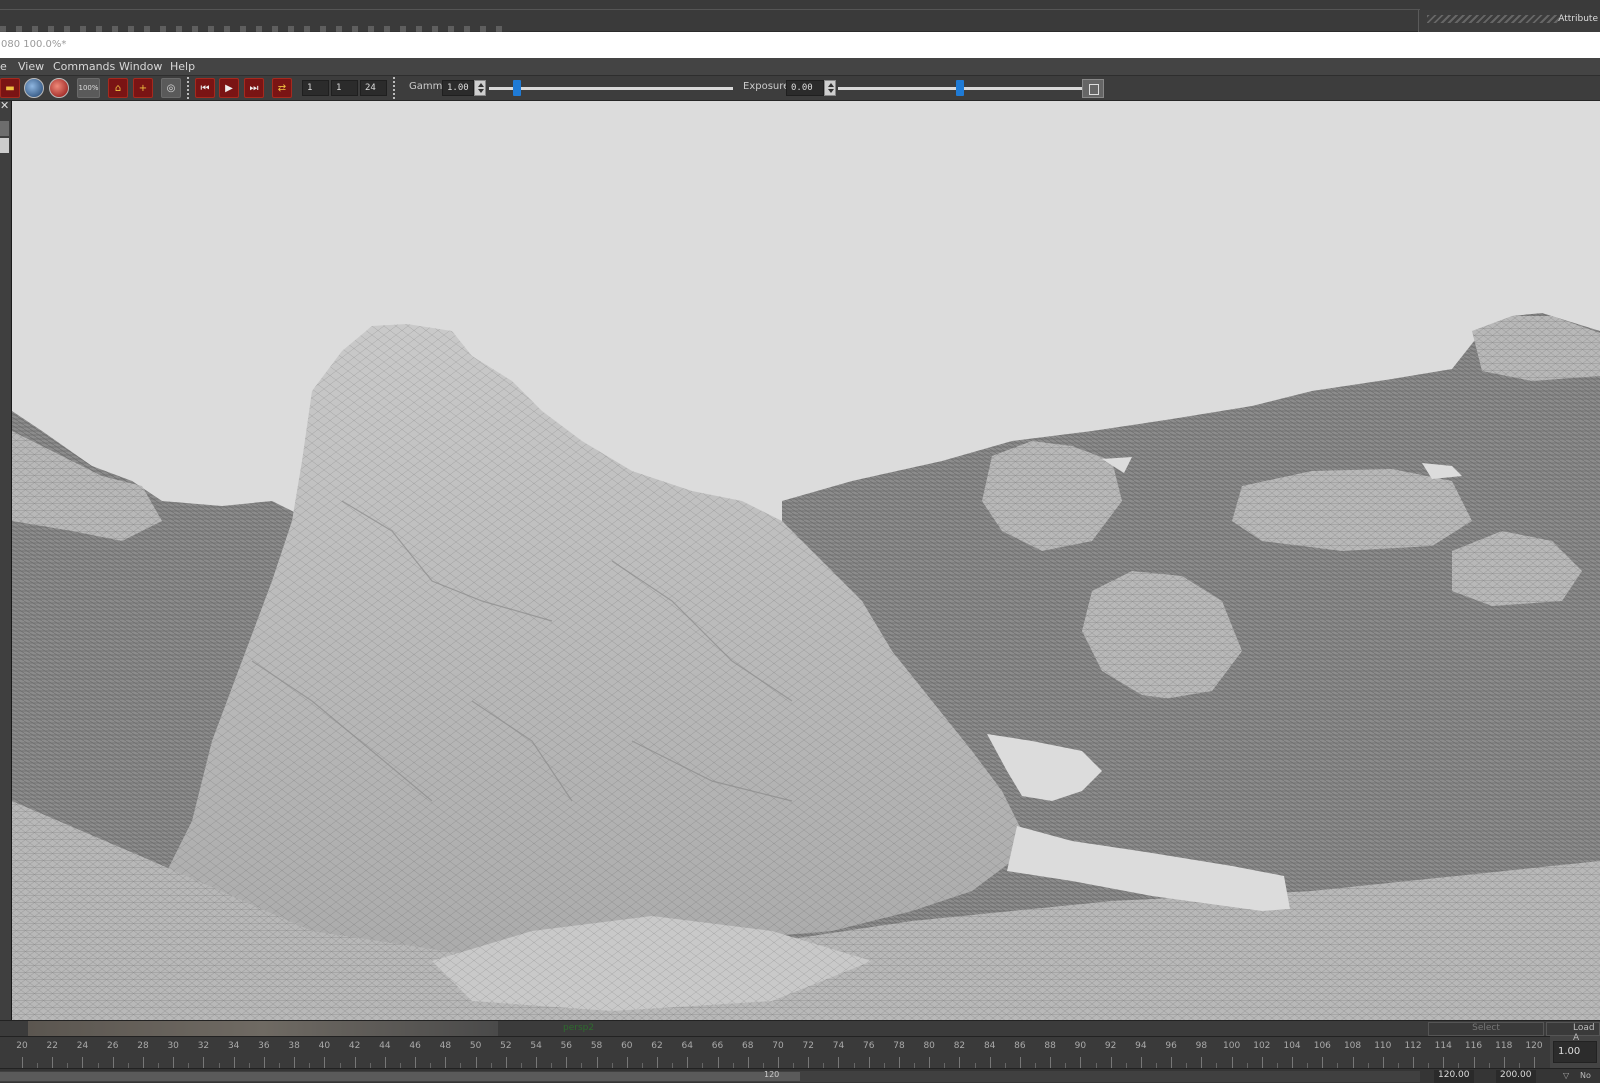  I want to click on go-to-start-button: ⏮, so click(205, 88).